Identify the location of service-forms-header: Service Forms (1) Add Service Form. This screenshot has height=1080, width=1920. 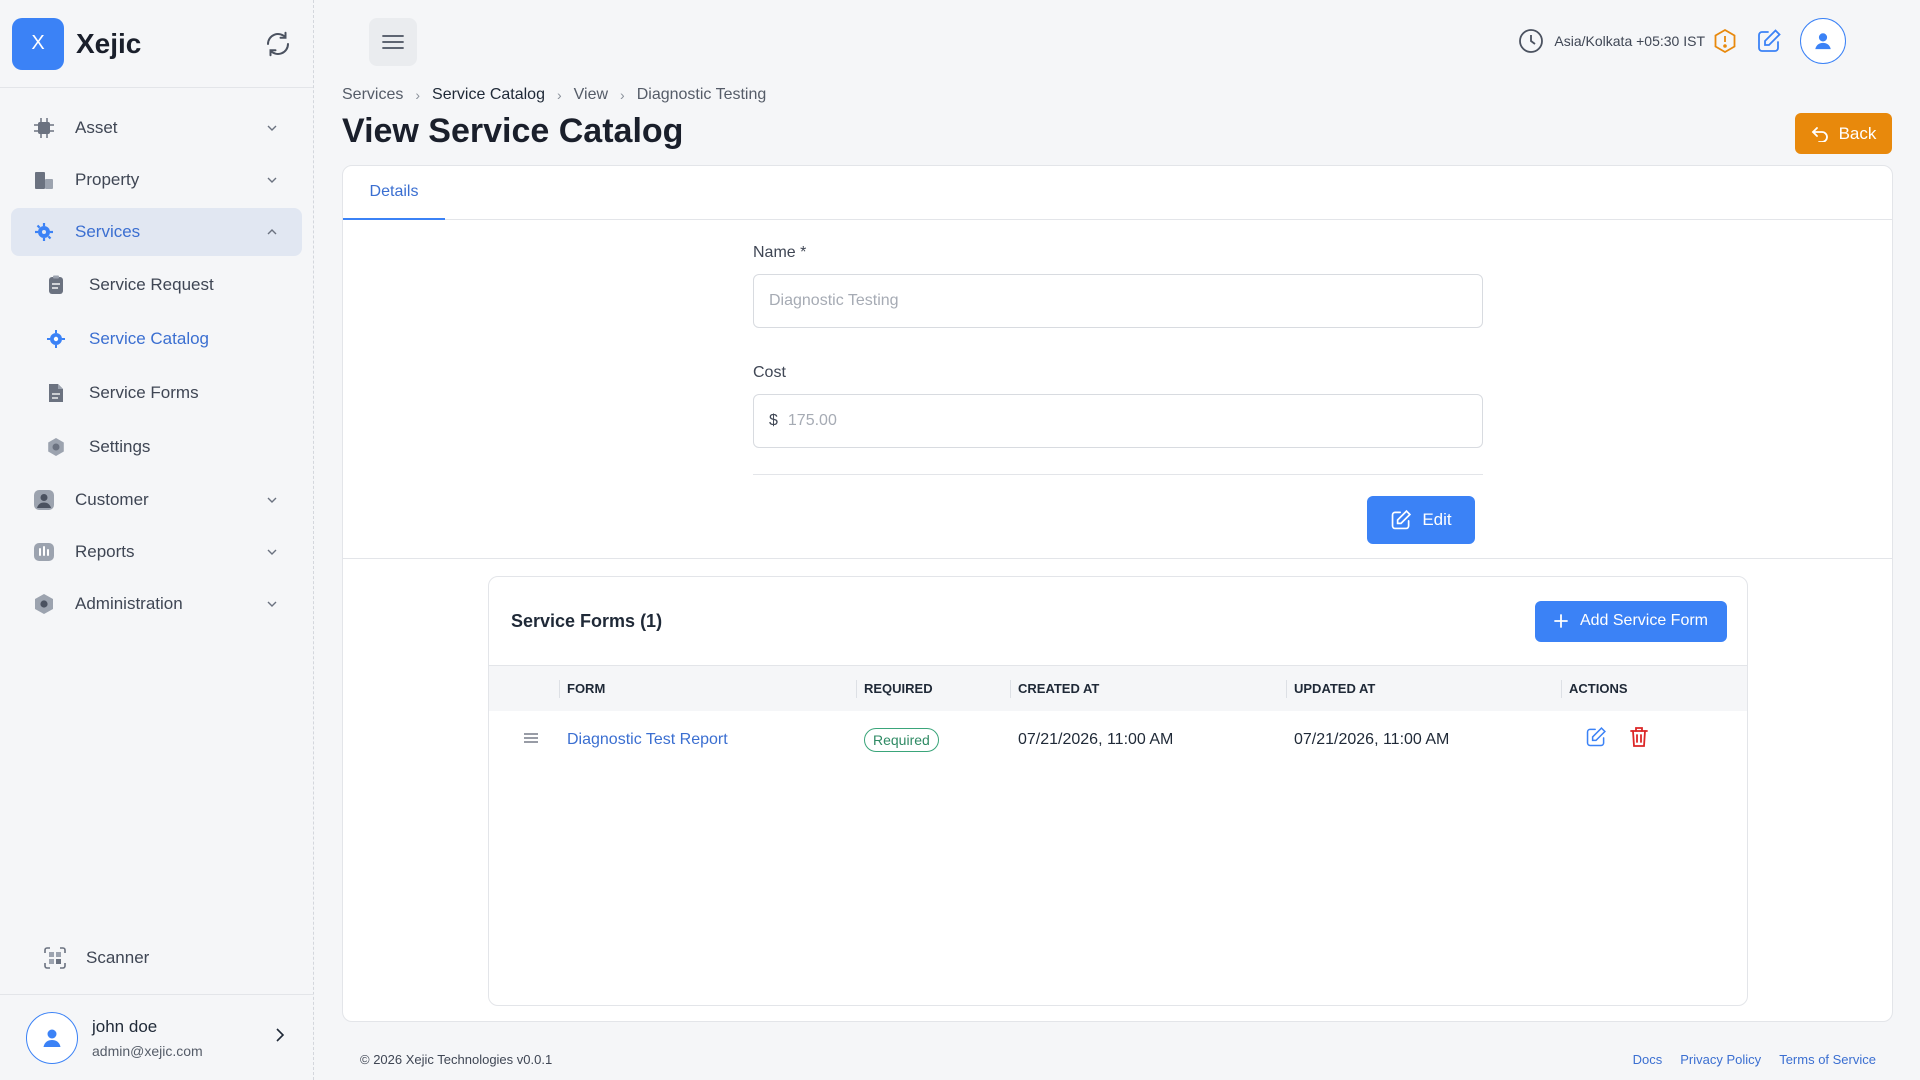
(1118, 621).